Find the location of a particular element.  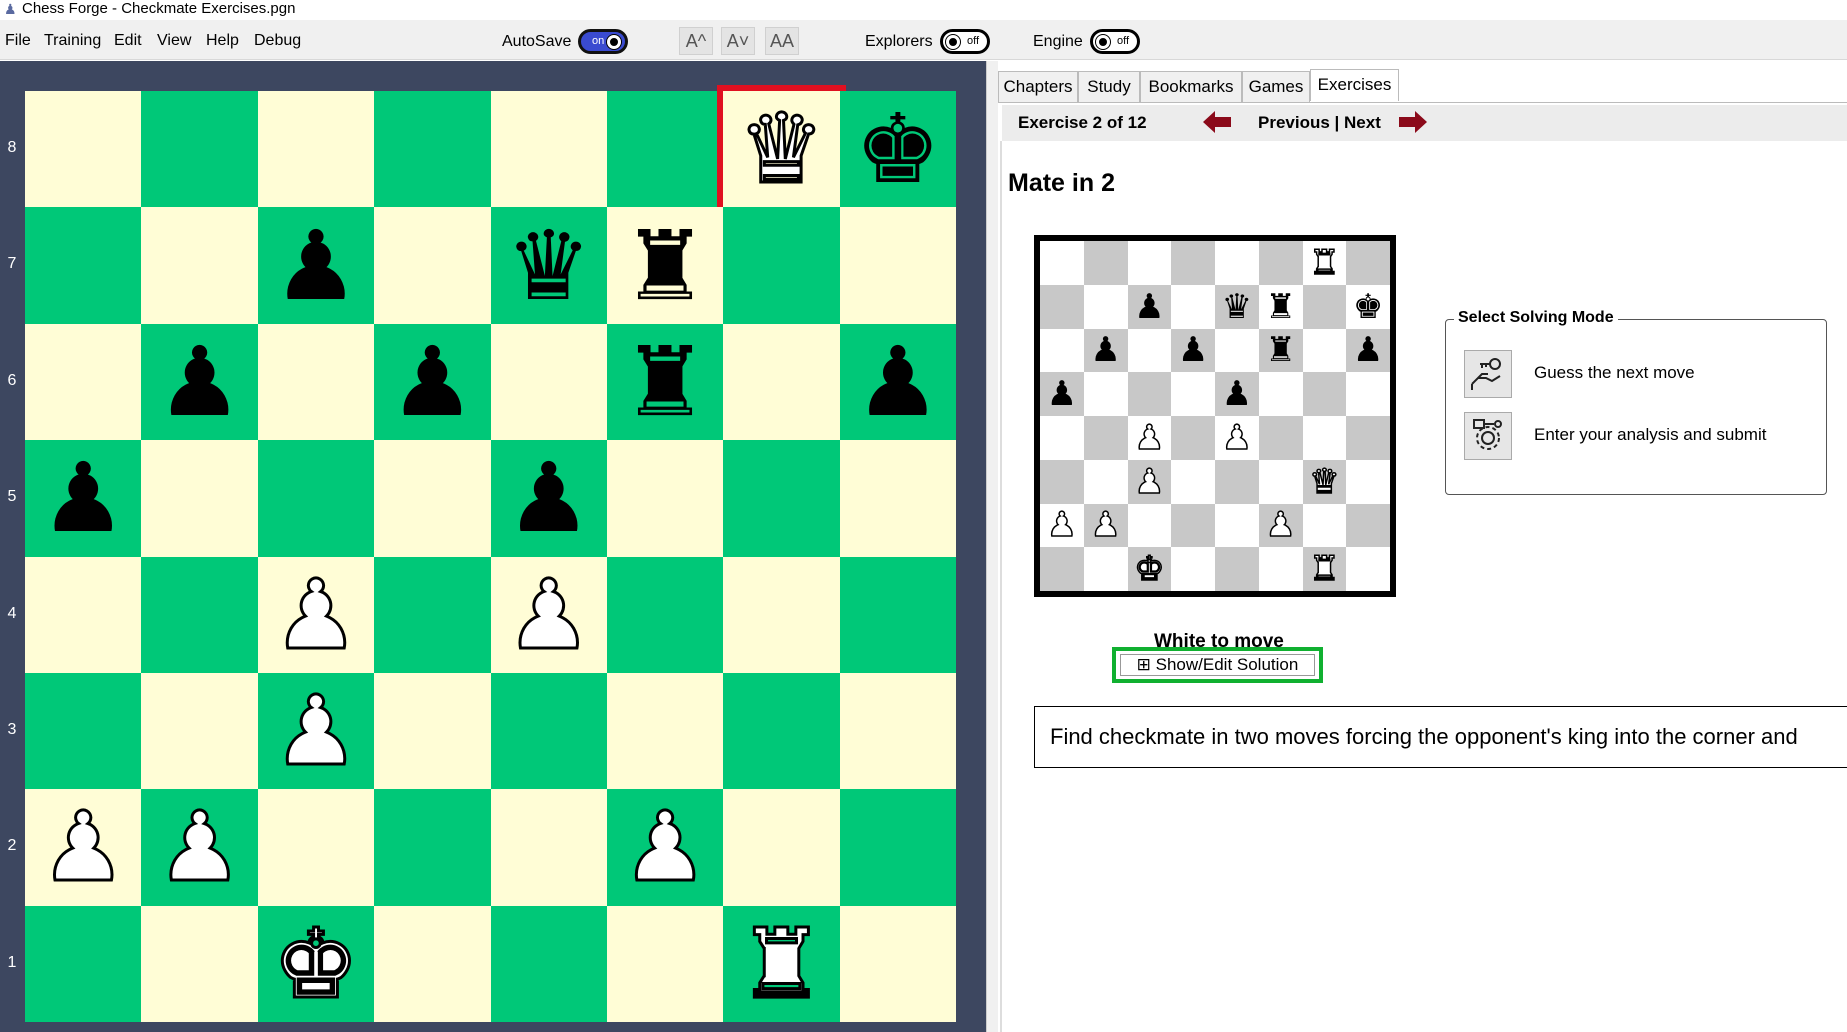

square-d6: ♟ is located at coordinates (432, 382).